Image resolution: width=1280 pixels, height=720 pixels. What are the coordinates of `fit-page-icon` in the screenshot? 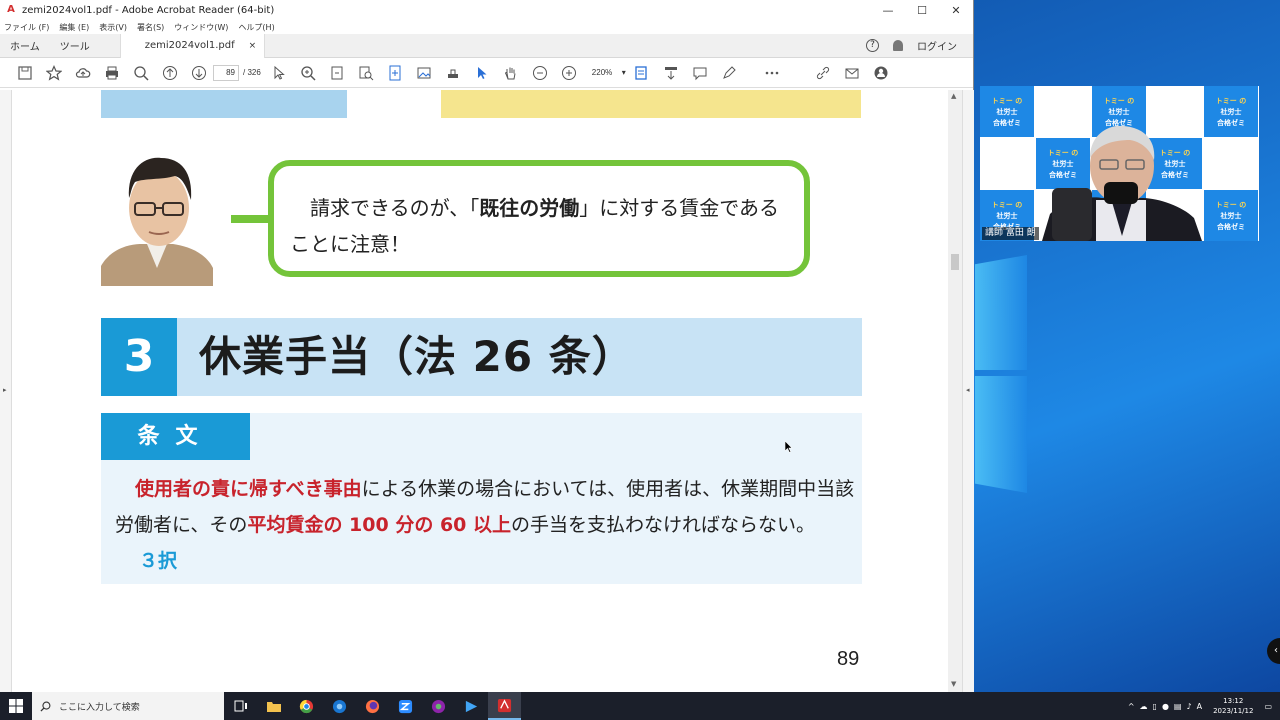 It's located at (337, 73).